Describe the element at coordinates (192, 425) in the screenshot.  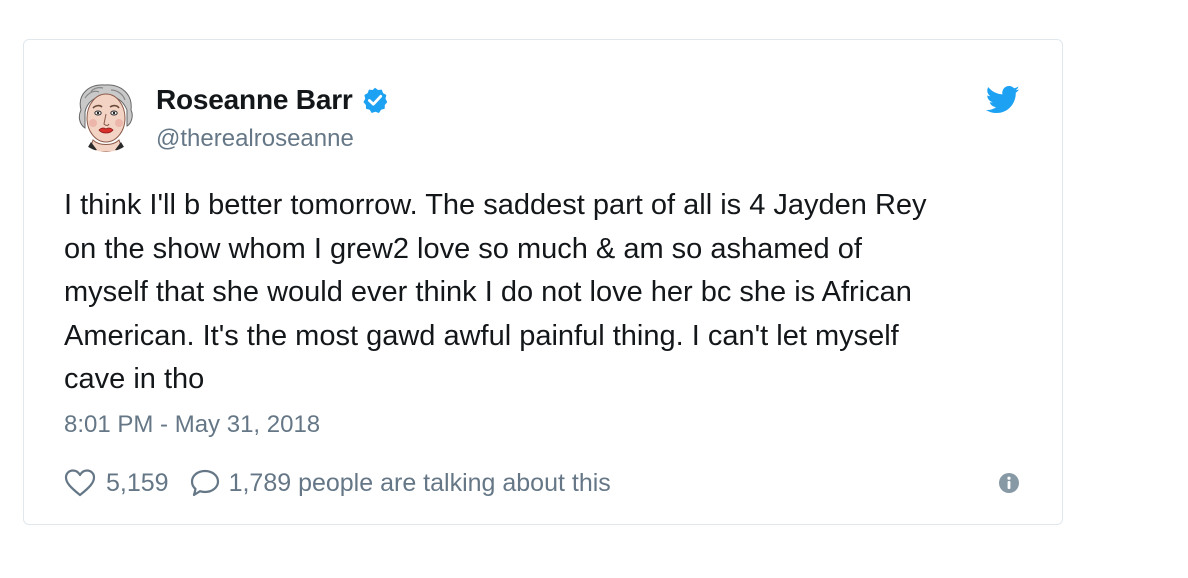
I see `tweet-timestamp: 8:01 PM - May 31, 2018` at that location.